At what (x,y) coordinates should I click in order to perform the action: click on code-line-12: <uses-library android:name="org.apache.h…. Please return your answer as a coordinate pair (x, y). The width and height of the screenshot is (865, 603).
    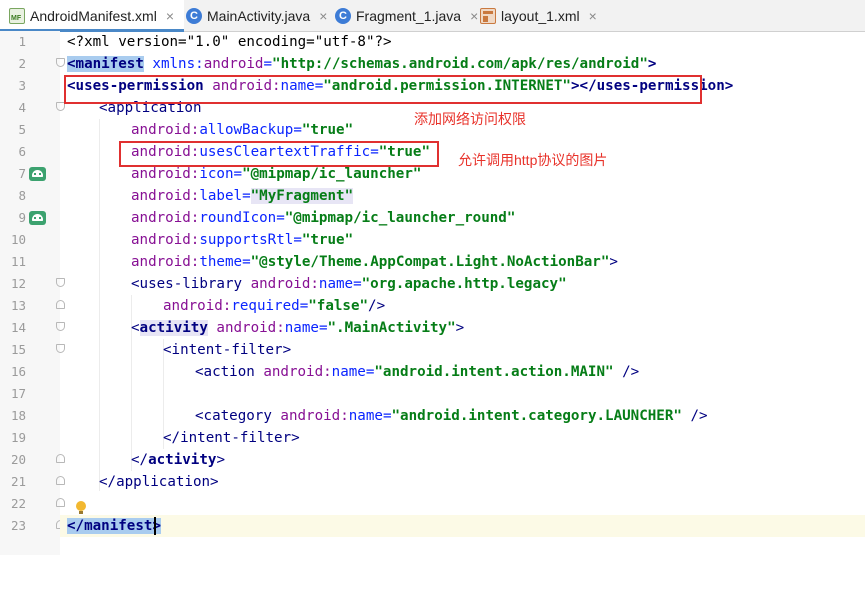
    Looking at the image, I should click on (462, 284).